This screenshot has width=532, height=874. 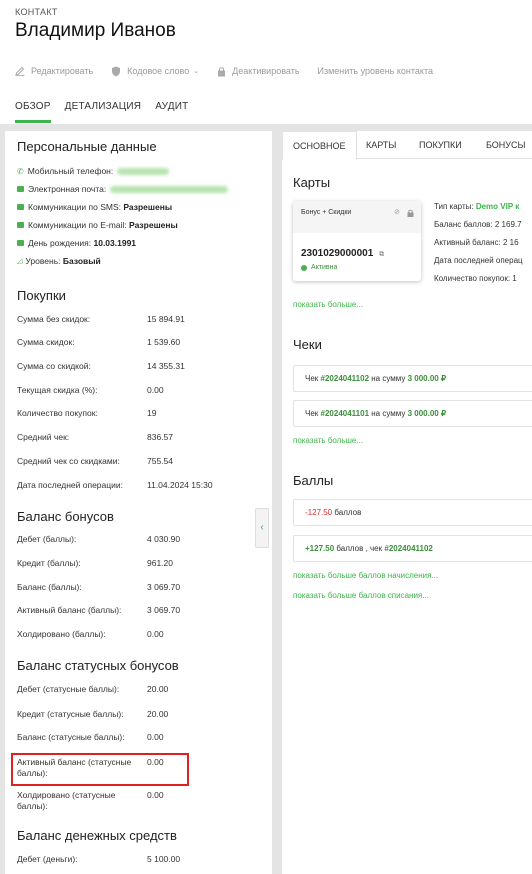 What do you see at coordinates (307, 344) in the screenshot?
I see `checks-title: Чеки` at bounding box center [307, 344].